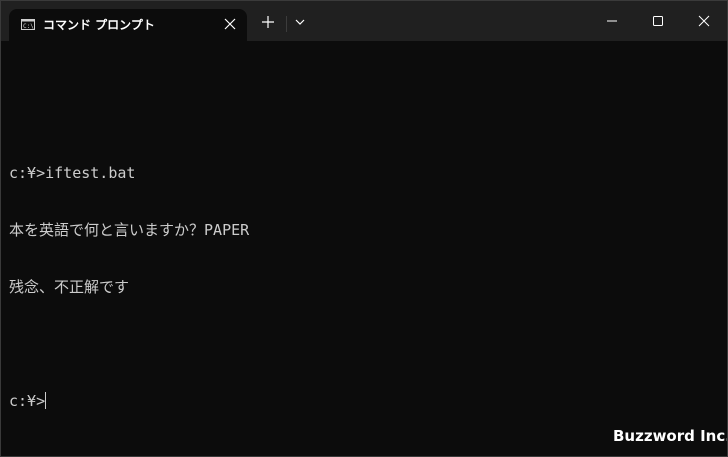 The height and width of the screenshot is (457, 728). I want to click on terminal-icon: C:\, so click(28, 24).